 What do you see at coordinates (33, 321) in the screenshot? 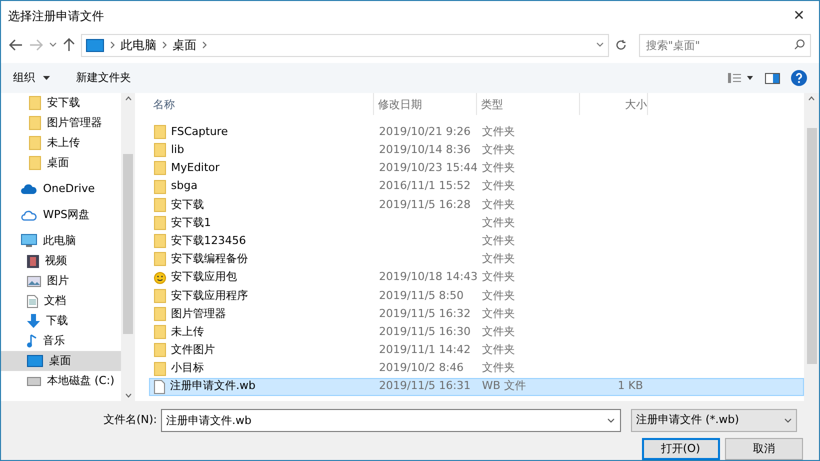
I see `down-arrow-icon` at bounding box center [33, 321].